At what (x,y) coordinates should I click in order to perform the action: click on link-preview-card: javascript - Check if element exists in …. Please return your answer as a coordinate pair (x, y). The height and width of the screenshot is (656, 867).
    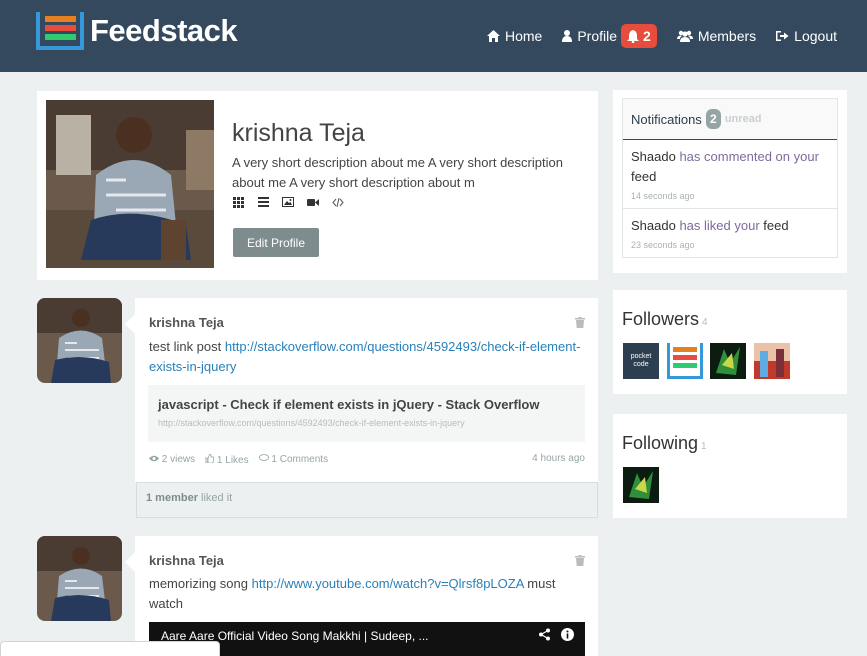
    Looking at the image, I should click on (366, 413).